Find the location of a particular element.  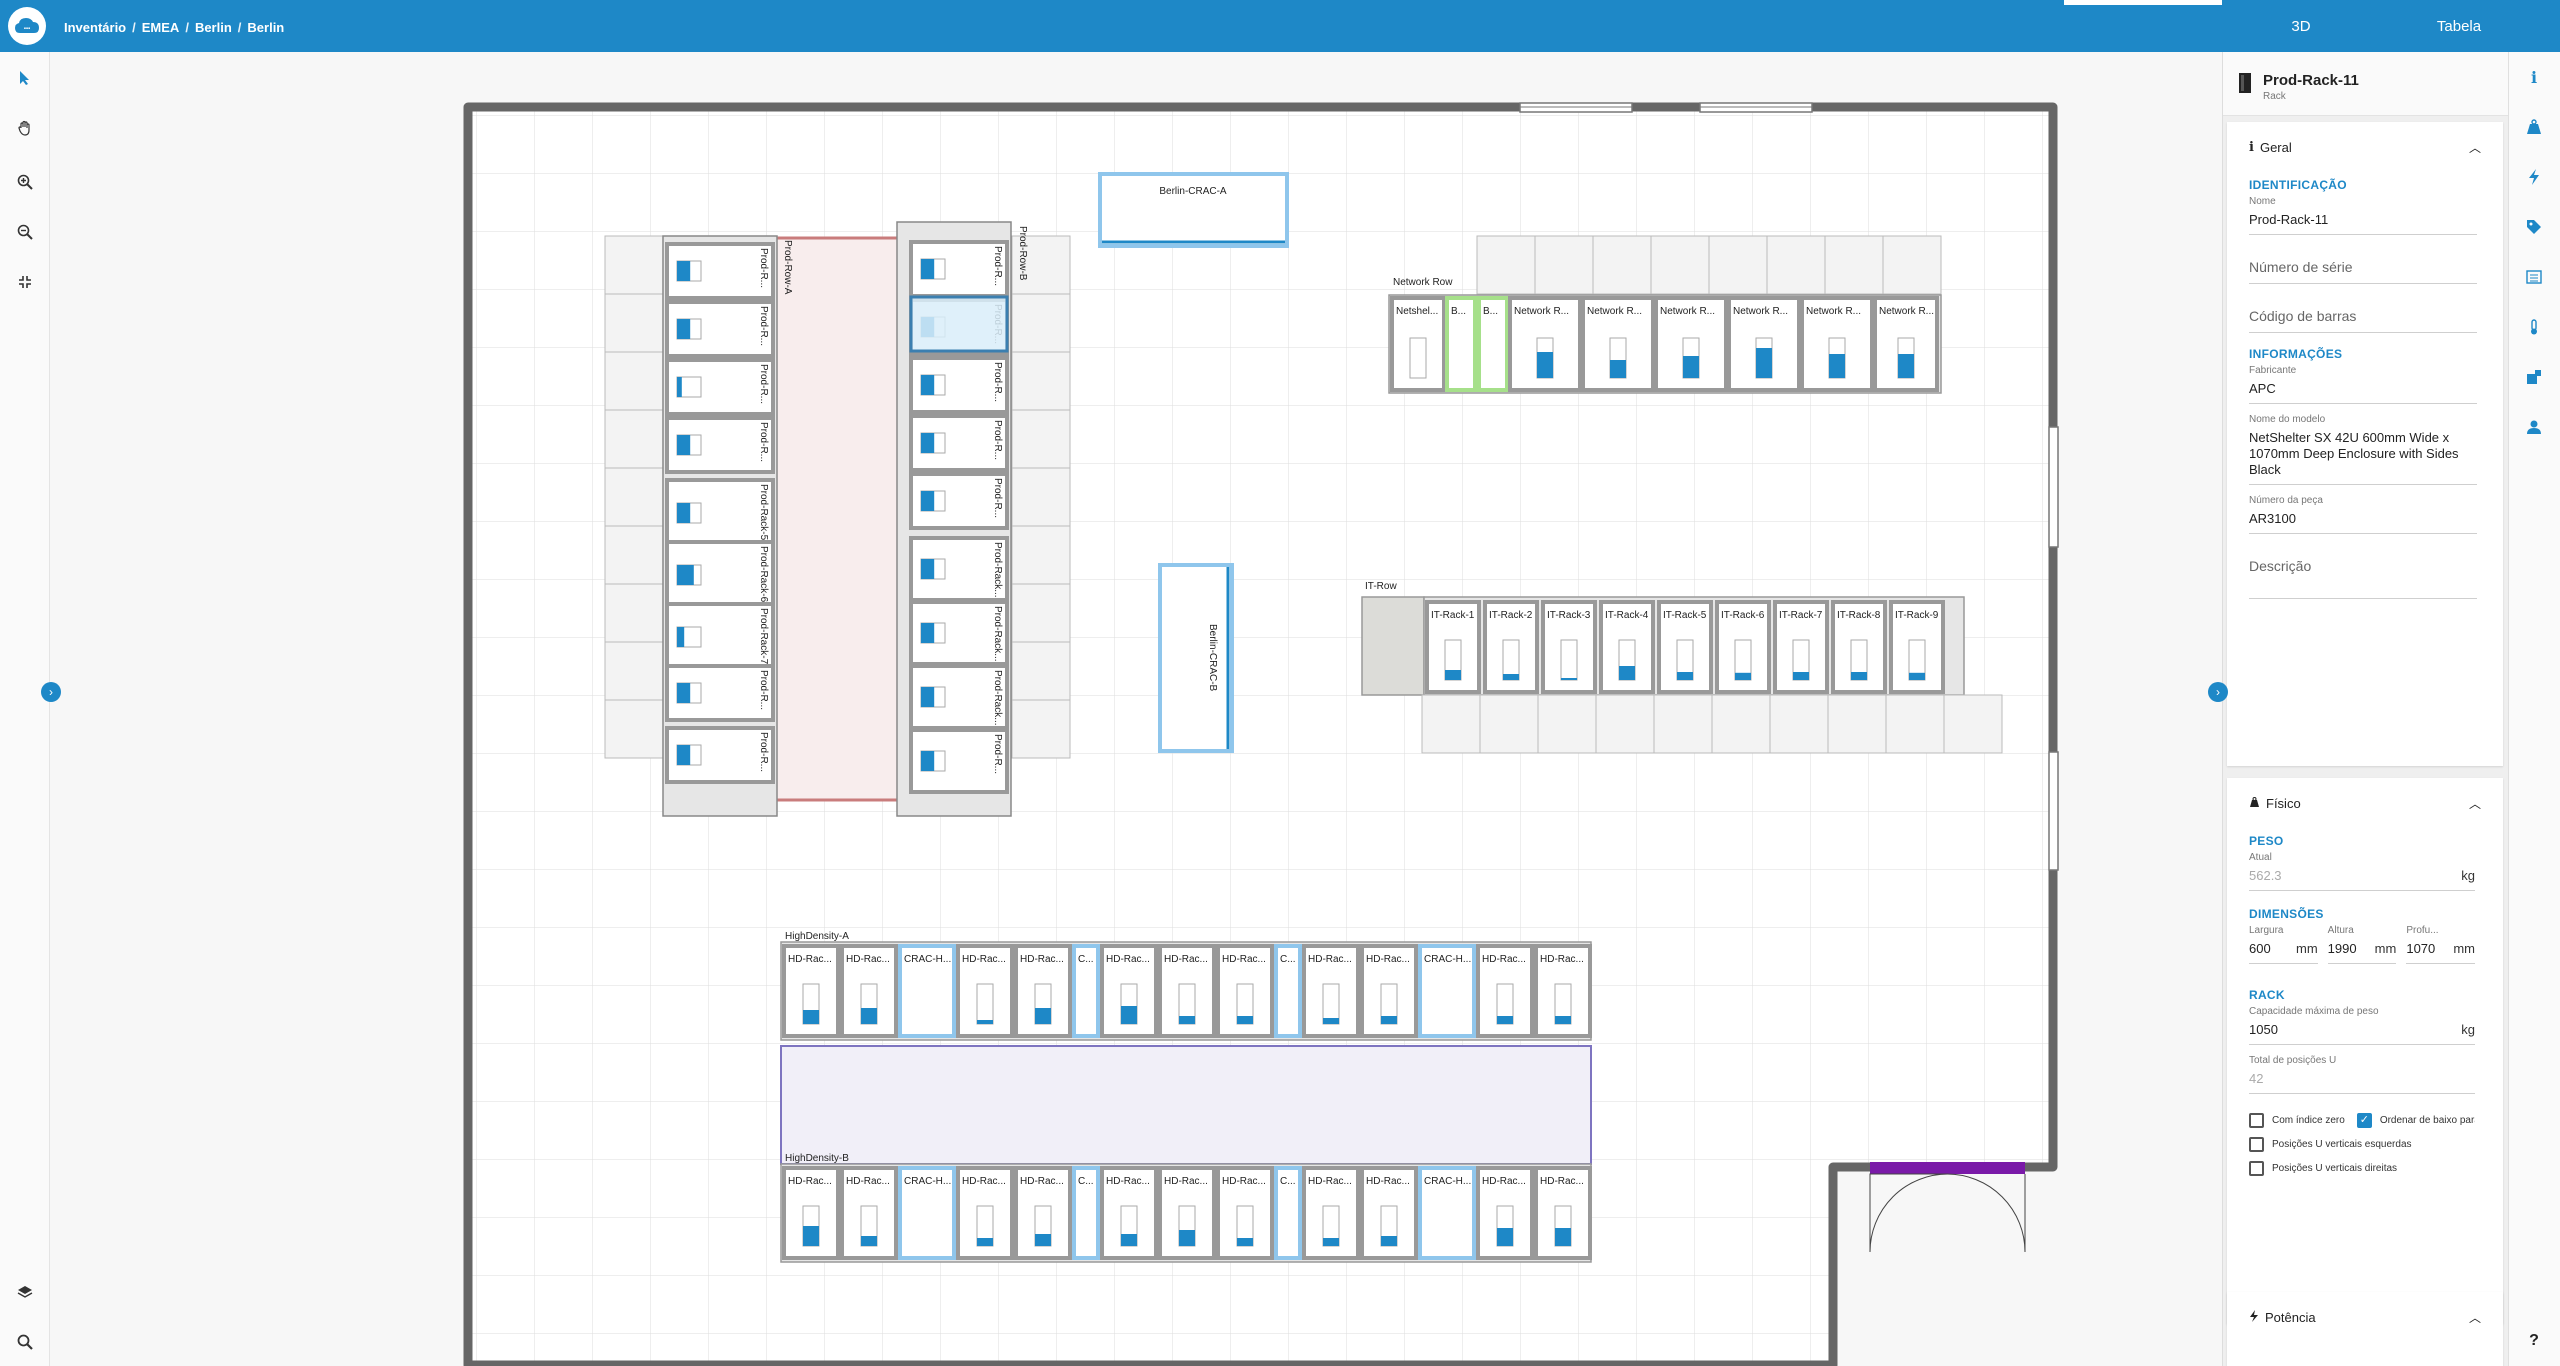

geral-header: i Geral ︿ is located at coordinates (2365, 147).